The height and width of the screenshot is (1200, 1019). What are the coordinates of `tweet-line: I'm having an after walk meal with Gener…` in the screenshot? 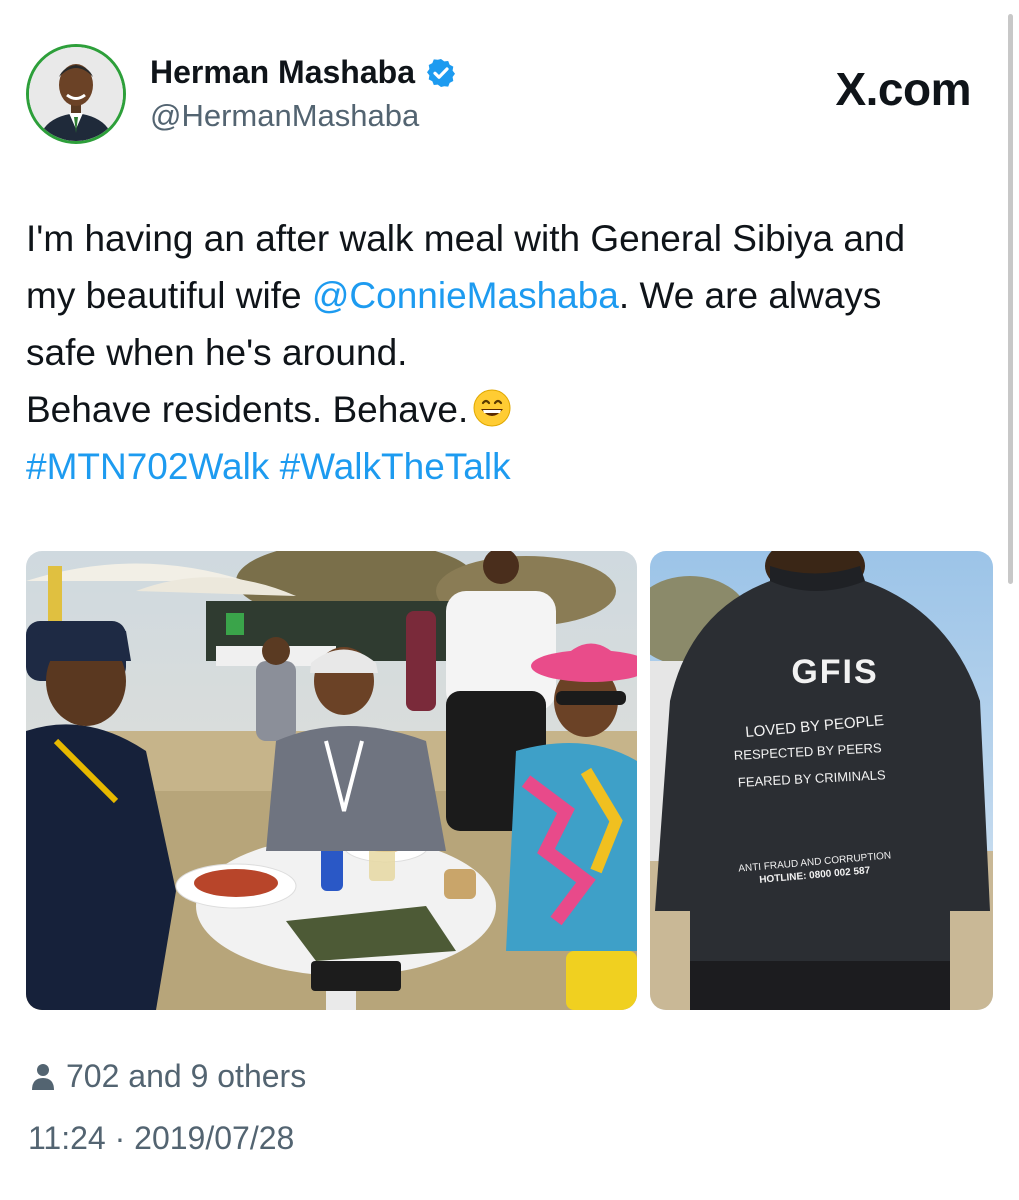 It's located at (466, 238).